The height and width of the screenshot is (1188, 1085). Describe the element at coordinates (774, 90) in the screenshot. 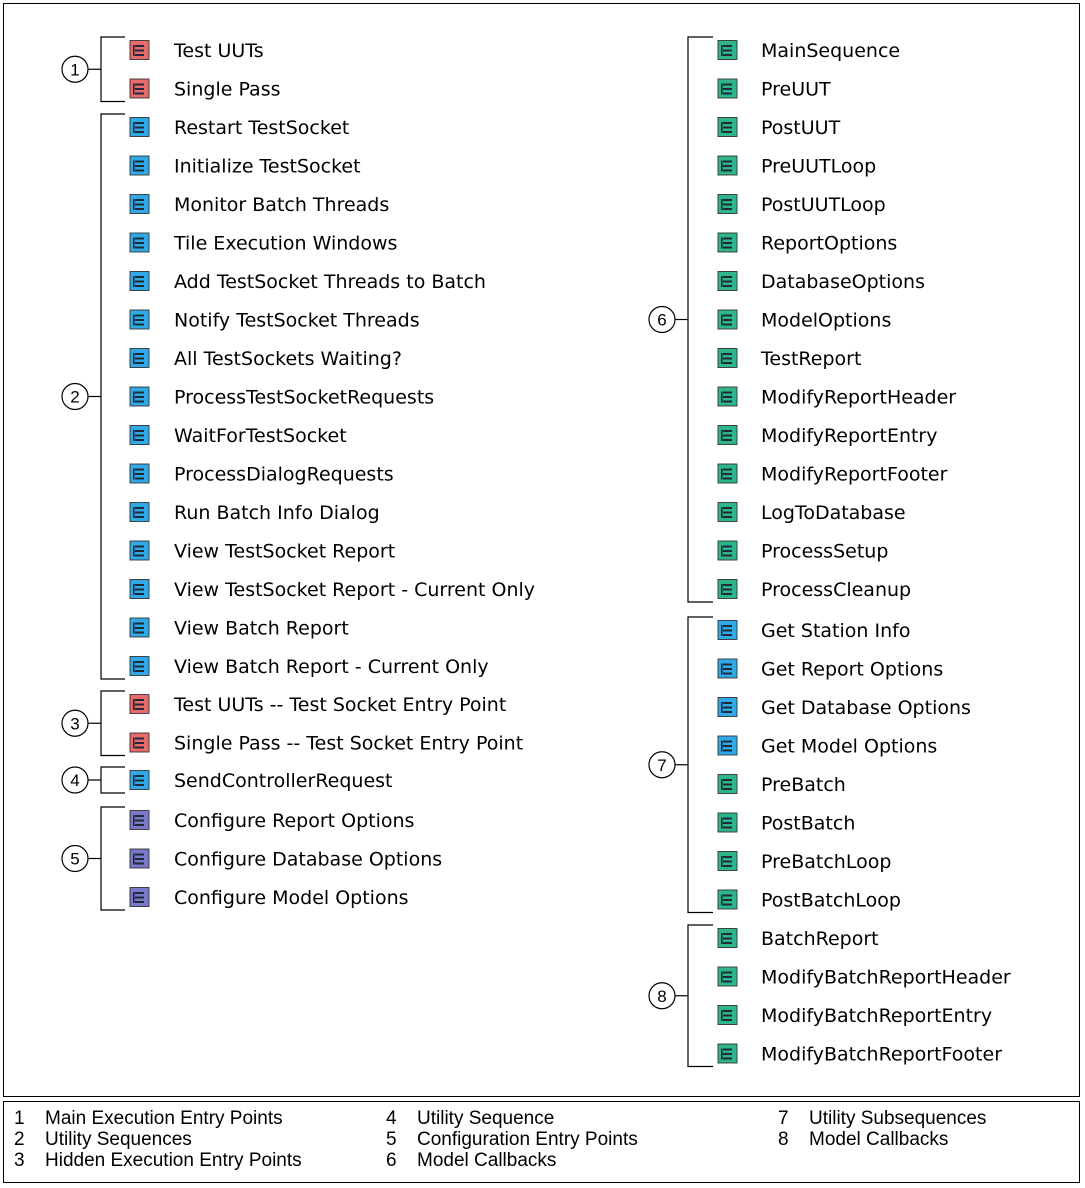

I see `sequence-item: PreUUT` at that location.